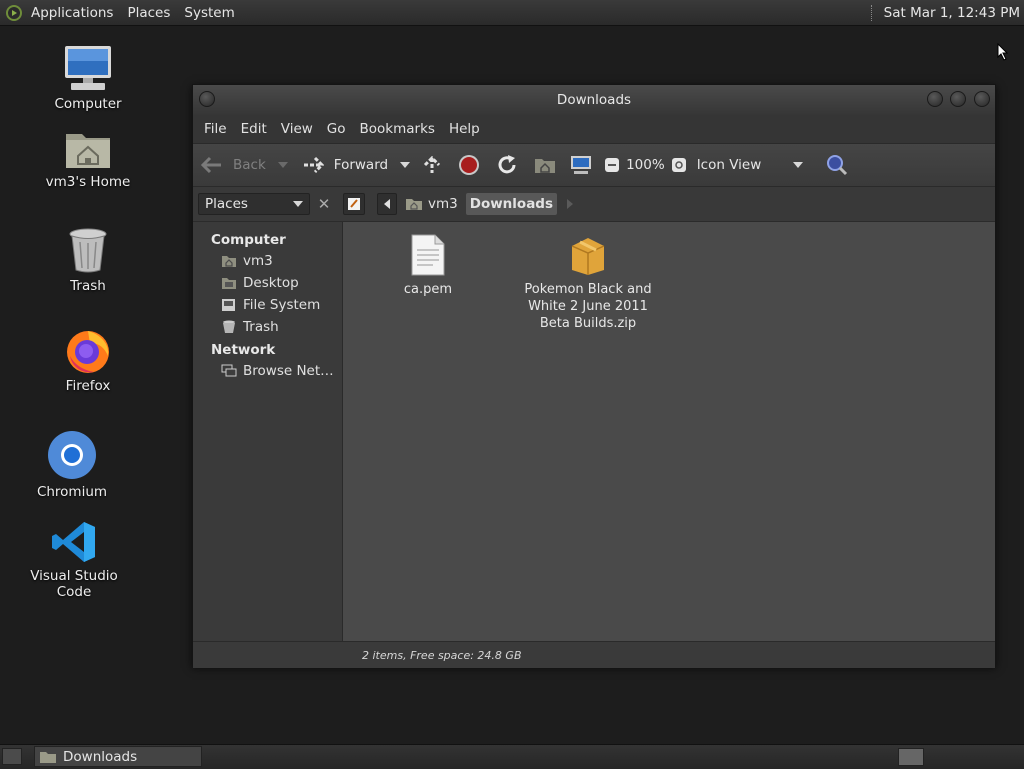 Image resolution: width=1024 pixels, height=769 pixels. What do you see at coordinates (679, 165) in the screenshot?
I see `zoom-in-button` at bounding box center [679, 165].